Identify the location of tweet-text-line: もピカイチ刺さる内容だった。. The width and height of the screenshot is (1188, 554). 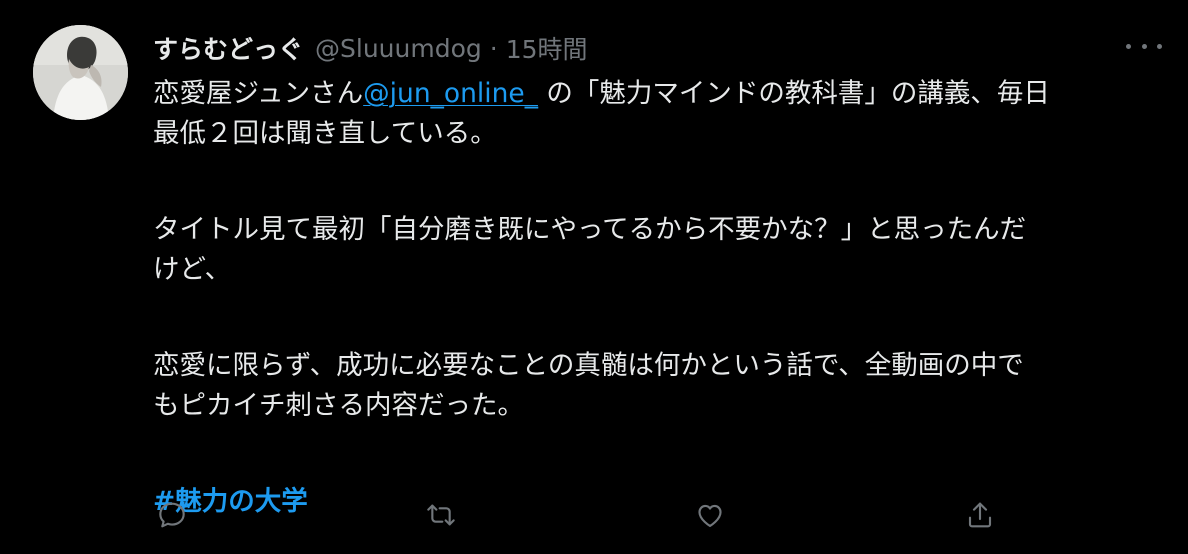
(338, 405).